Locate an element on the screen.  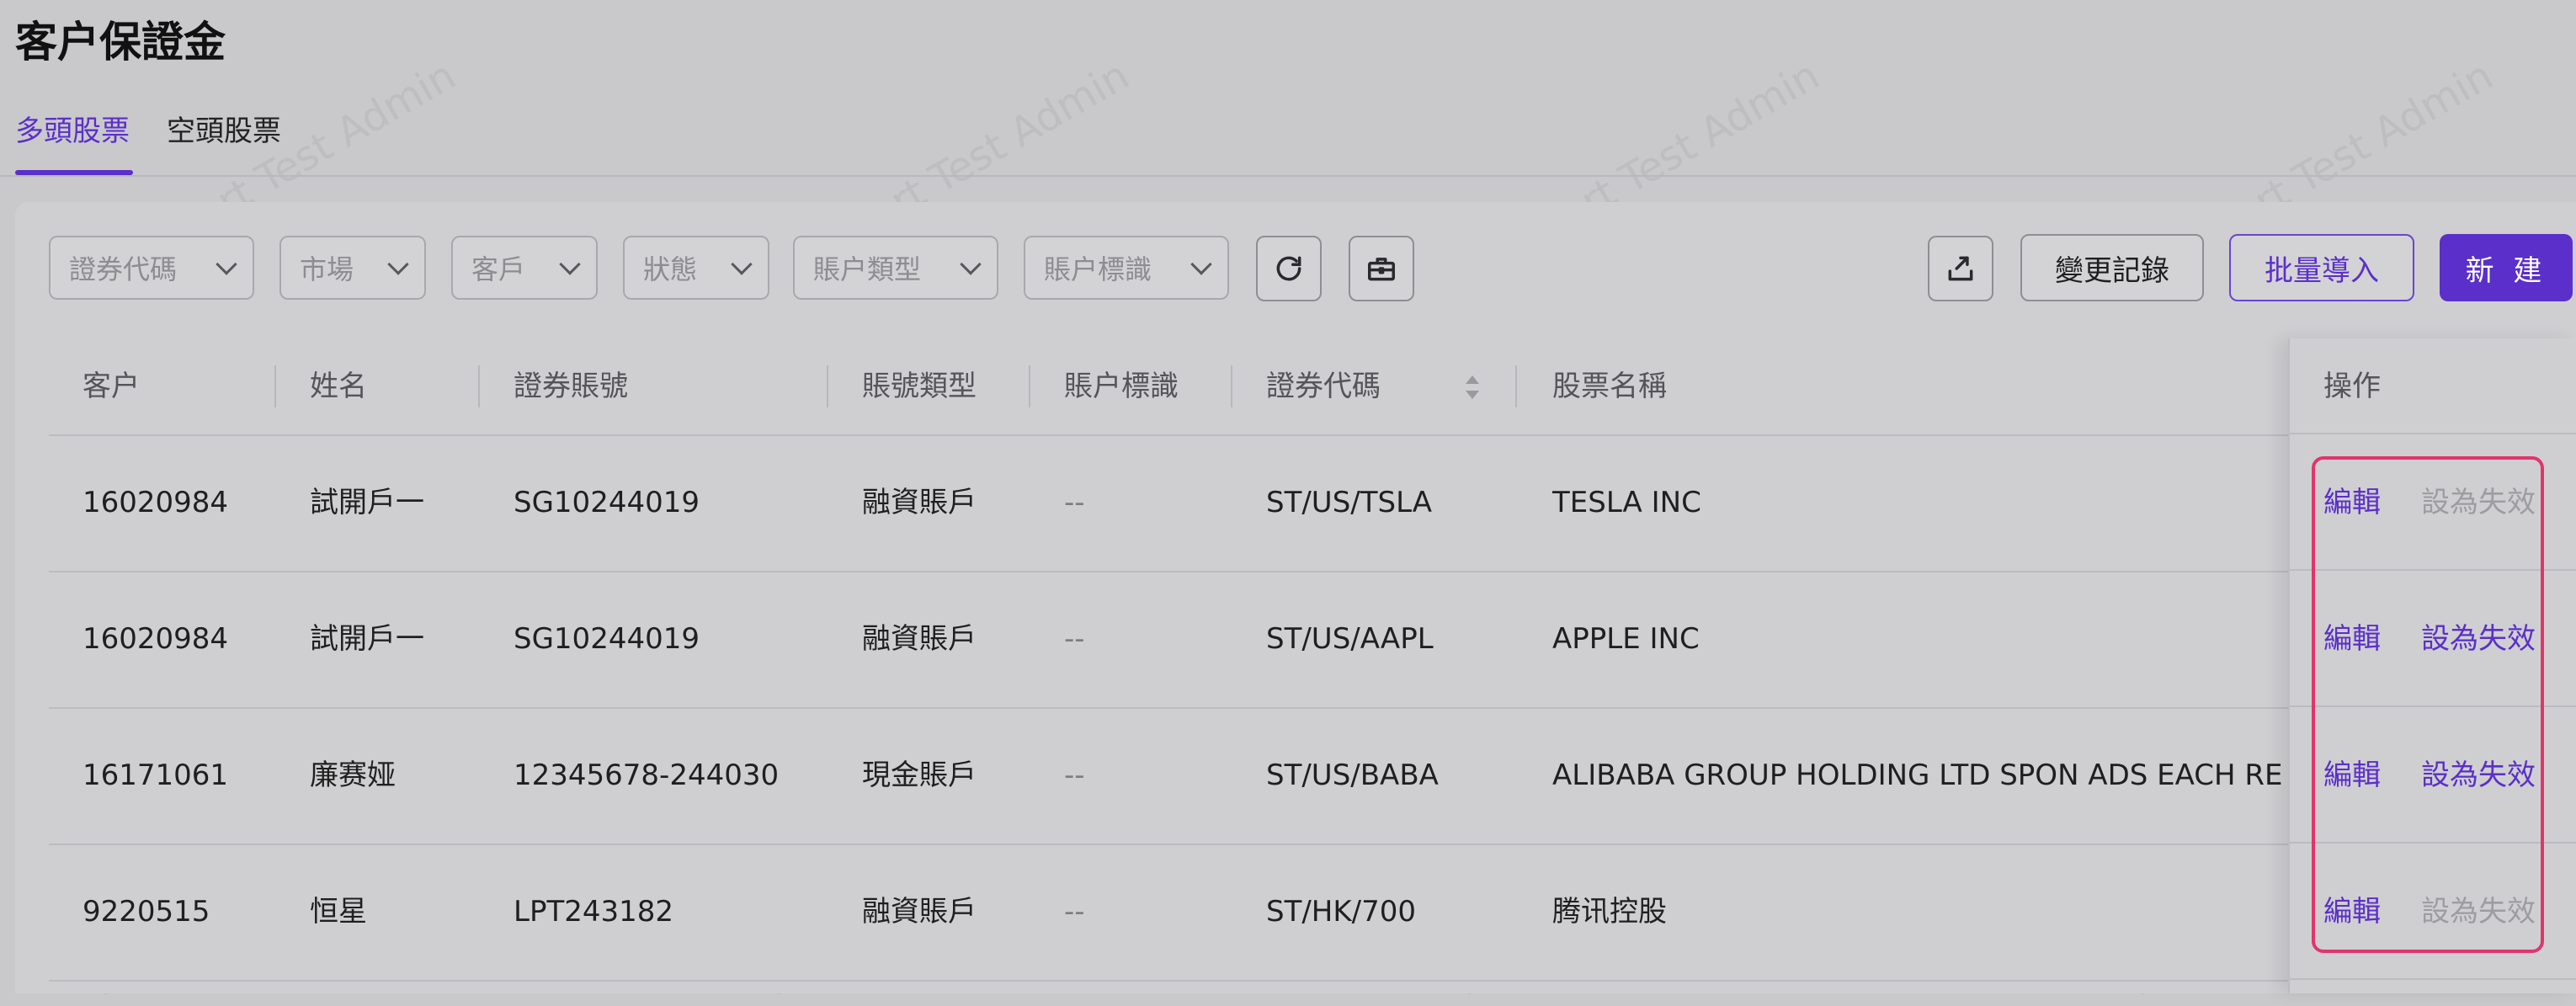
cell-account: LPT243182 is located at coordinates (594, 912).